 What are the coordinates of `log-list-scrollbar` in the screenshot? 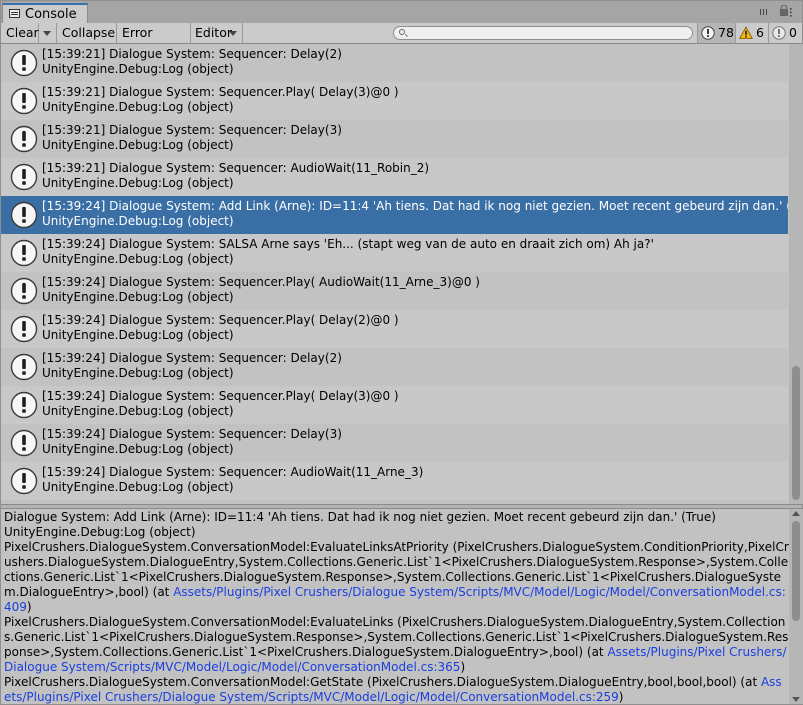 It's located at (796, 274).